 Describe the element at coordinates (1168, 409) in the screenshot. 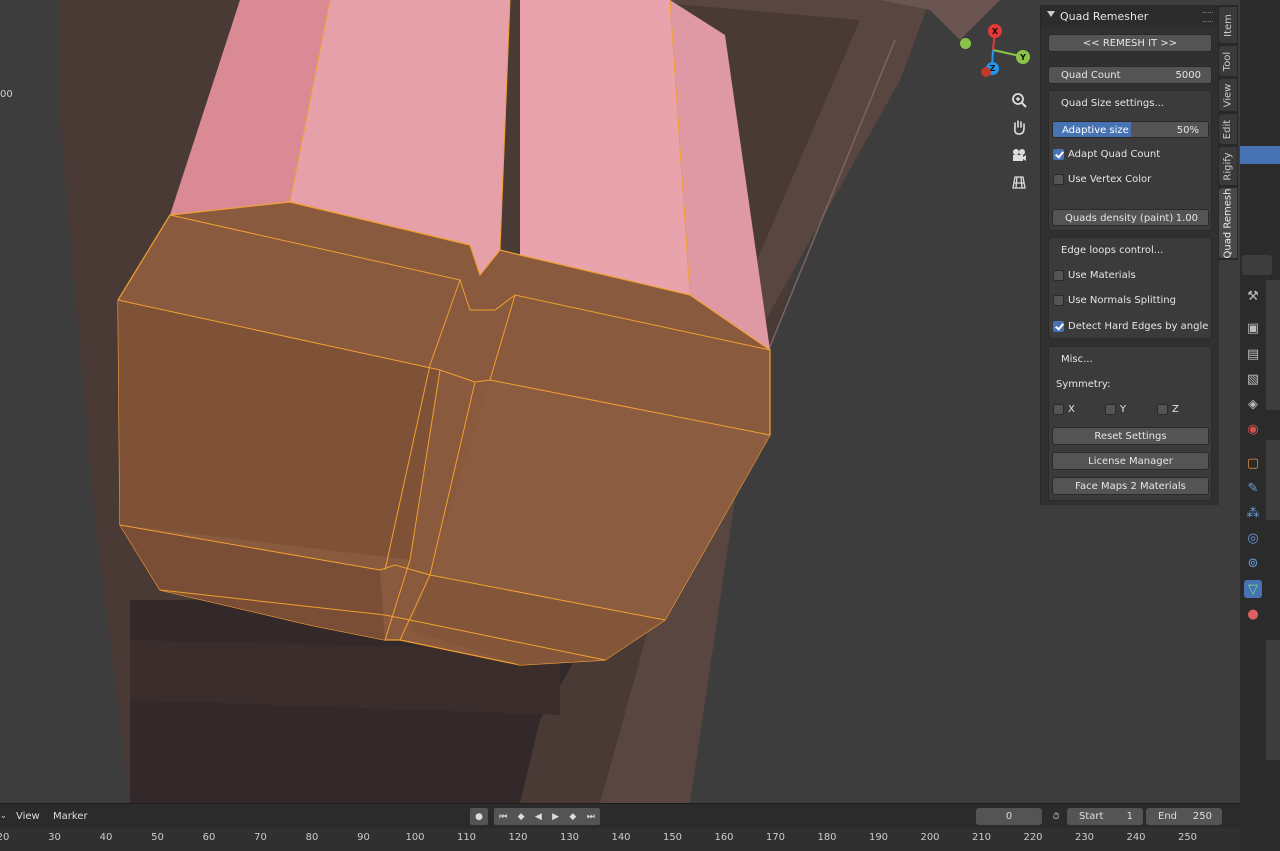

I see `symmetry-z-checkbox: Z` at that location.